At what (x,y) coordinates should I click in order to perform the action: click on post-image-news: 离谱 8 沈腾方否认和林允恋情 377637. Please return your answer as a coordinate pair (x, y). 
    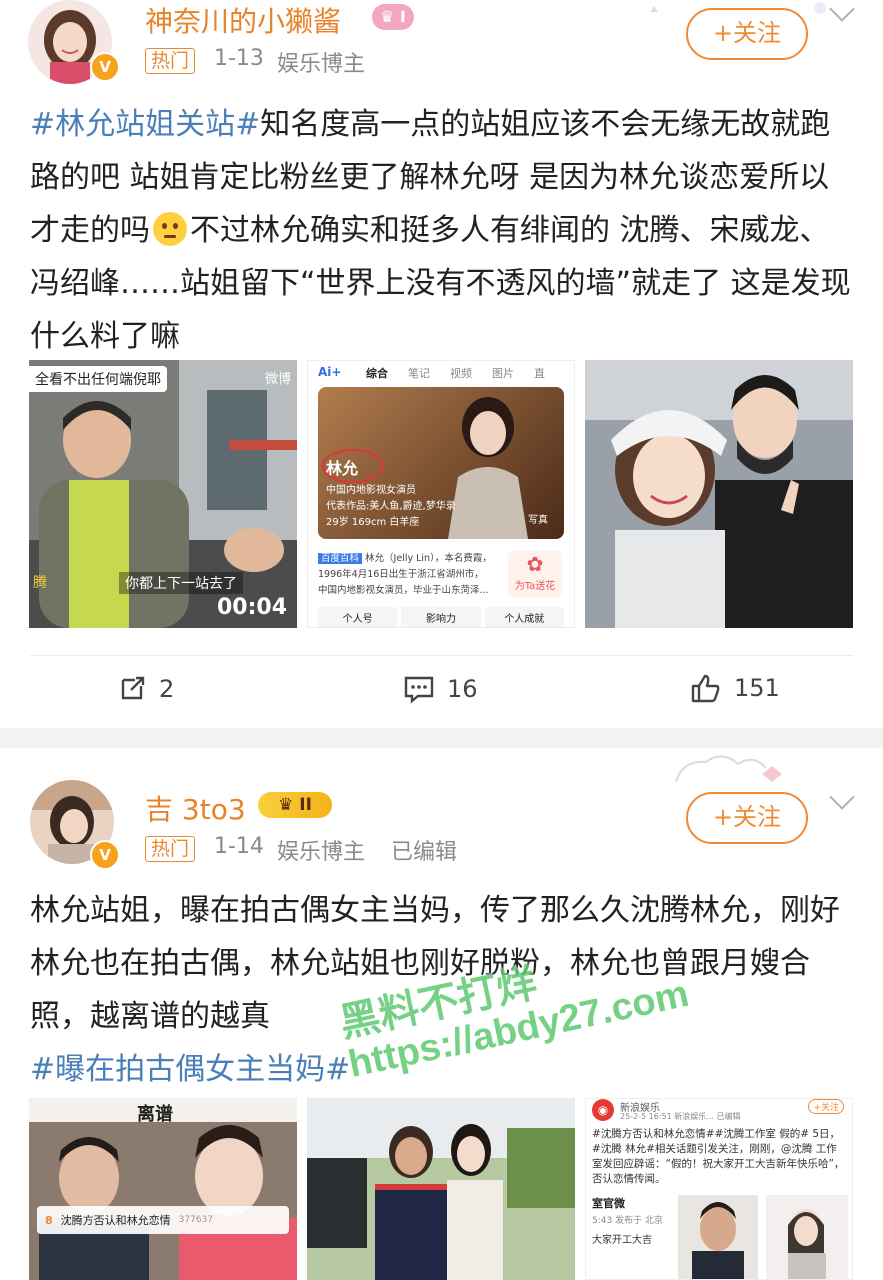
    Looking at the image, I should click on (163, 1189).